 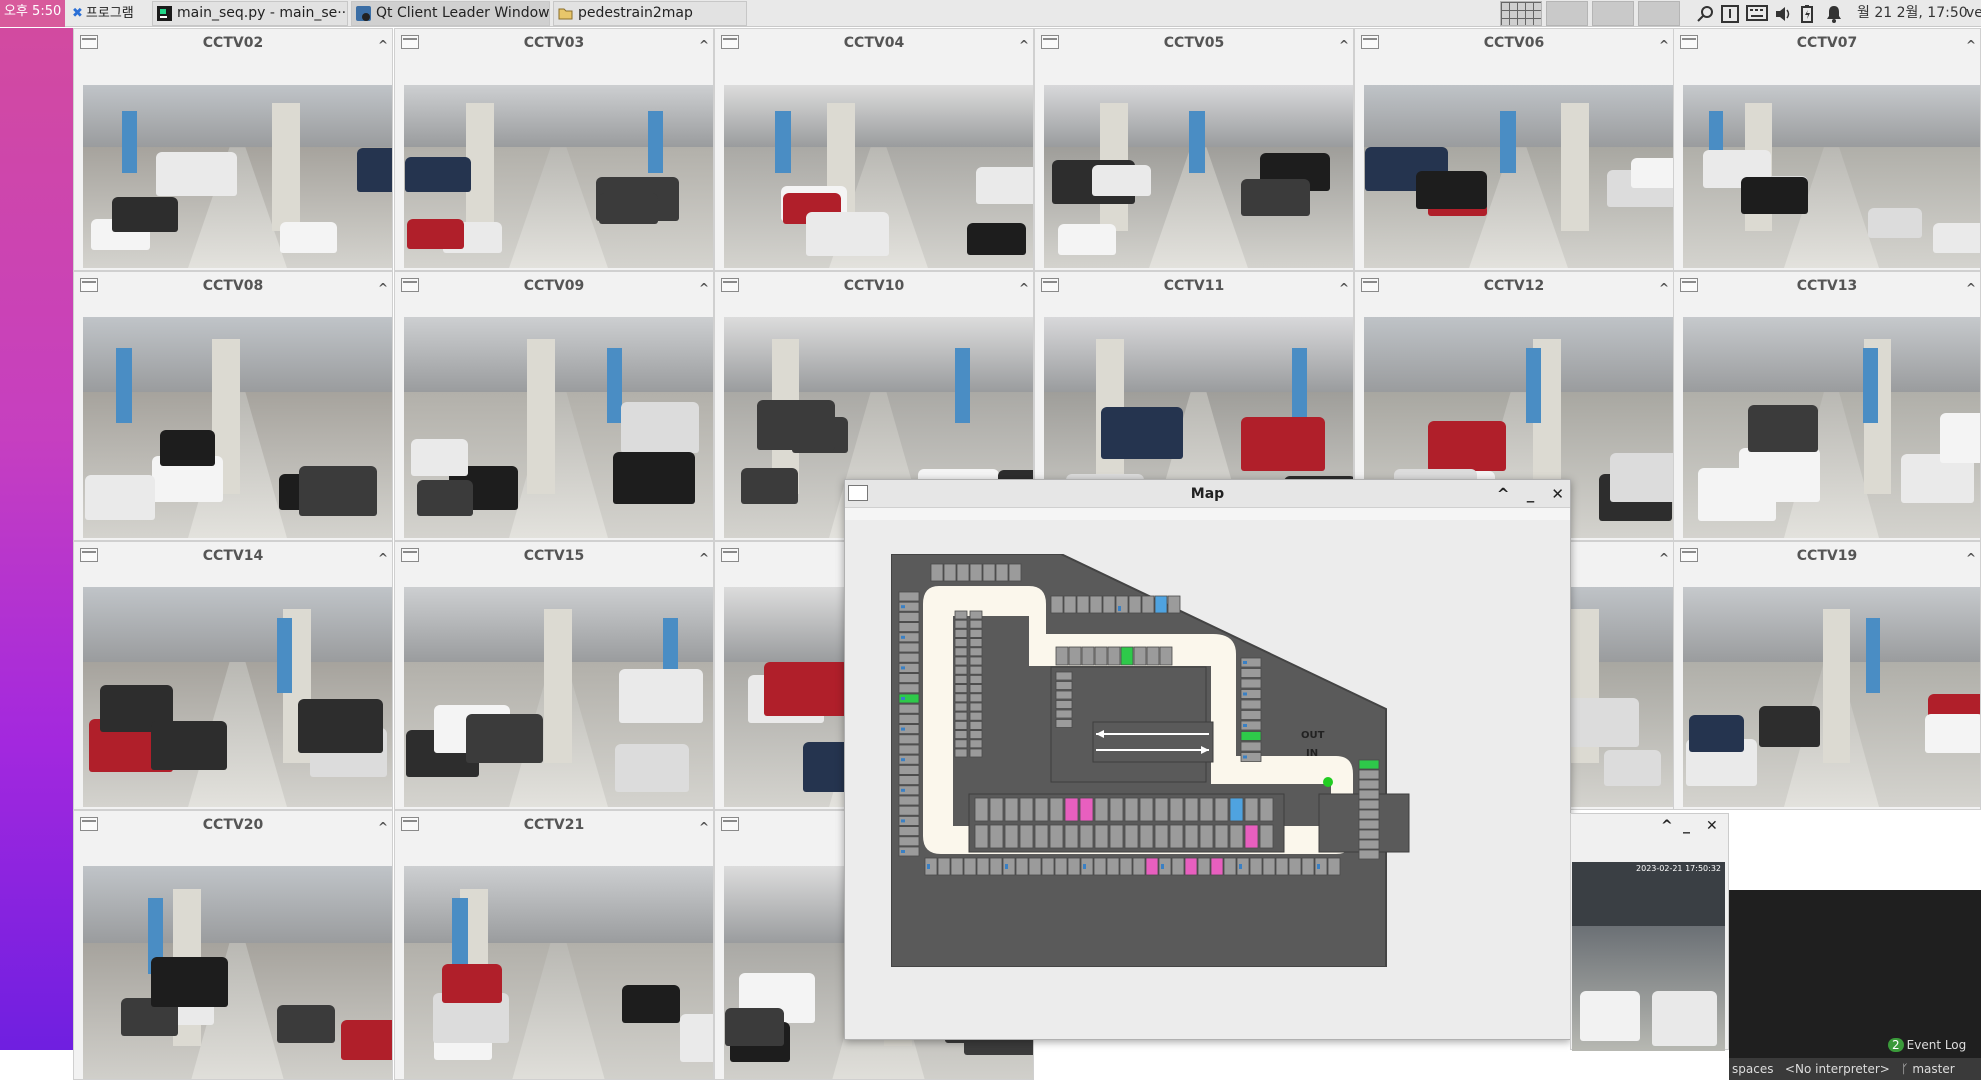 I want to click on camera-tile: CCTV06 ^, so click(x=1514, y=149).